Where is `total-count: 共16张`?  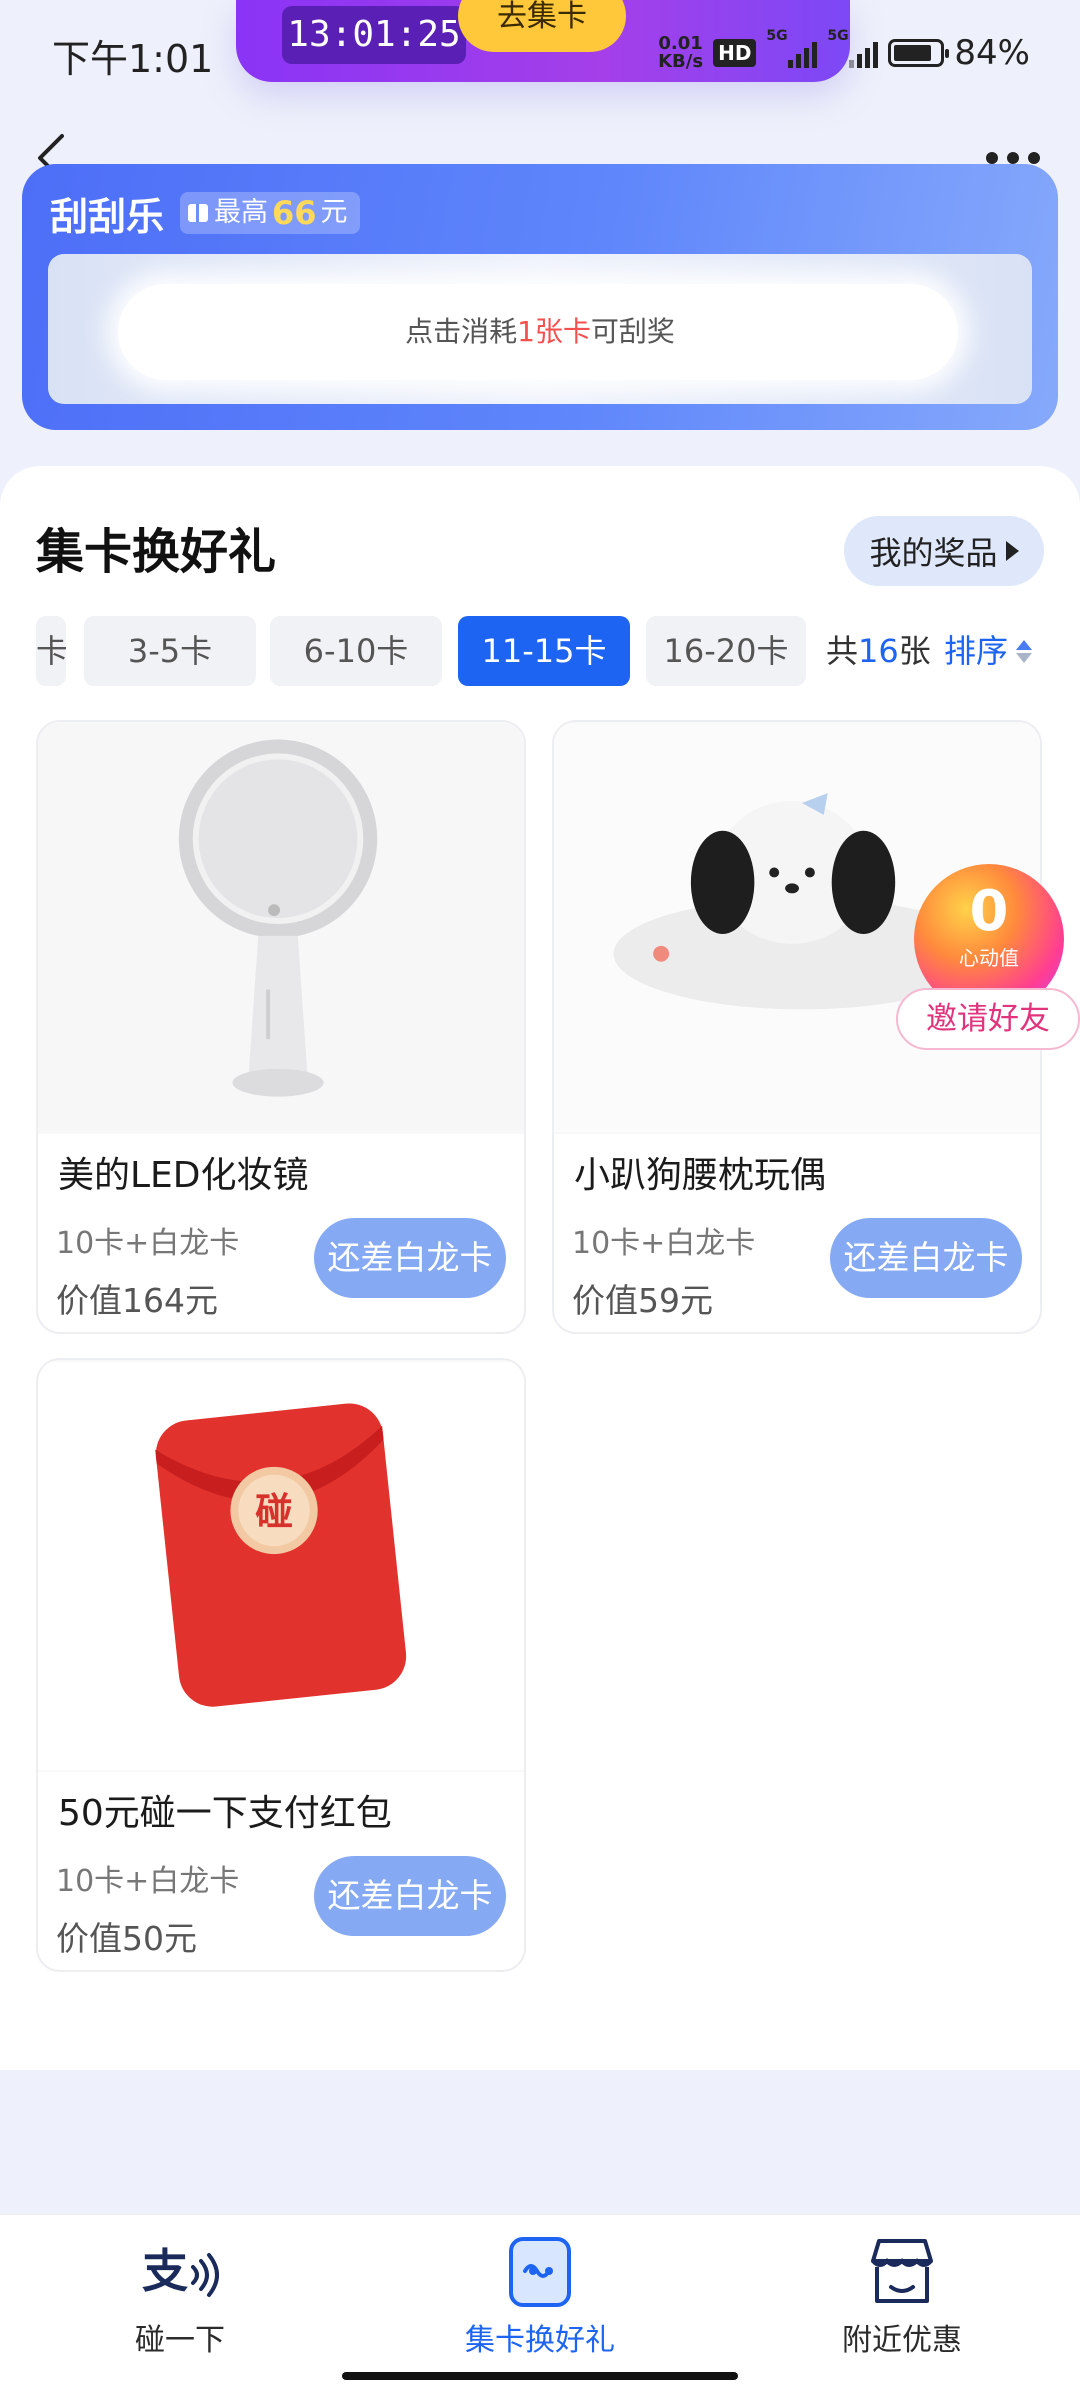 total-count: 共16张 is located at coordinates (878, 651).